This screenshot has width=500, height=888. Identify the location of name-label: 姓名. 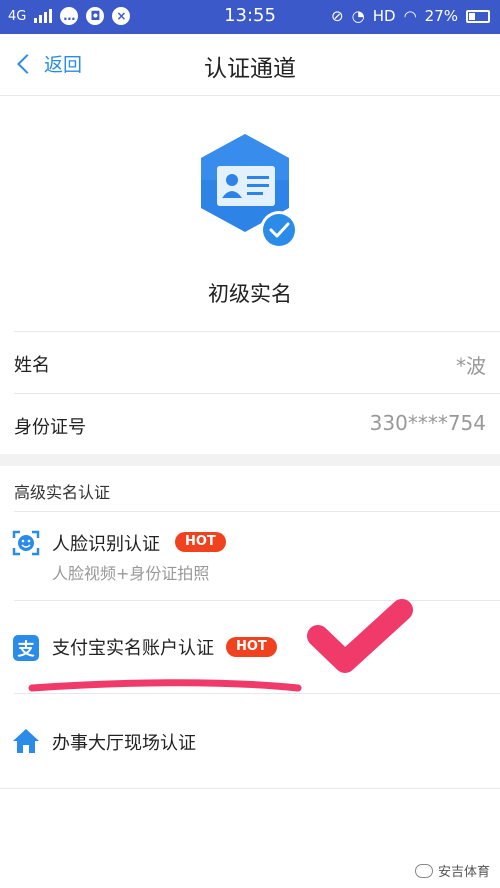
(32, 365).